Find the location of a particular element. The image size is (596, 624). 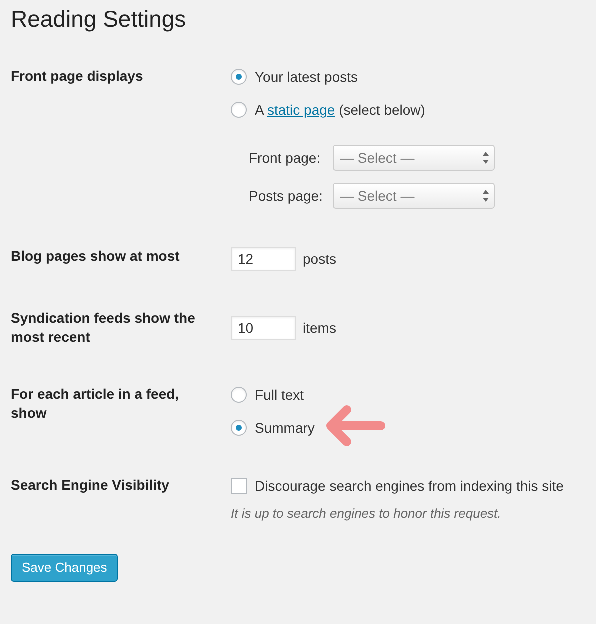

setting-label: Blog pages show at most is located at coordinates (96, 256).